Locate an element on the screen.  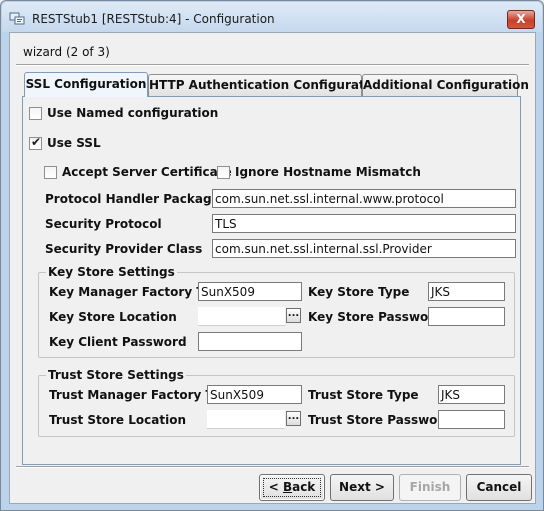
trust-store-password-label: Trust Store Password is located at coordinates (380, 420).